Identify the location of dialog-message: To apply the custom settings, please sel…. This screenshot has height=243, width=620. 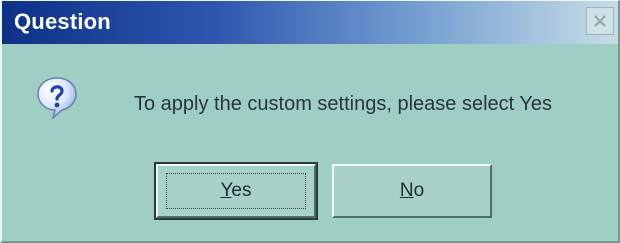
(343, 104).